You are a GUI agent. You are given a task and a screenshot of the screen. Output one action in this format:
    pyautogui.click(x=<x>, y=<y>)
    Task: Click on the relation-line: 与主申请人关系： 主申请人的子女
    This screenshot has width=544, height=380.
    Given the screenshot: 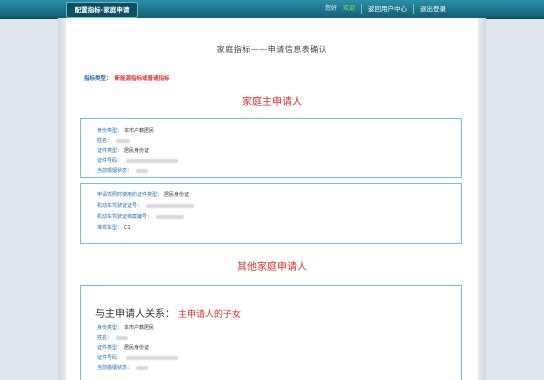 What is the action you would take?
    pyautogui.click(x=168, y=311)
    